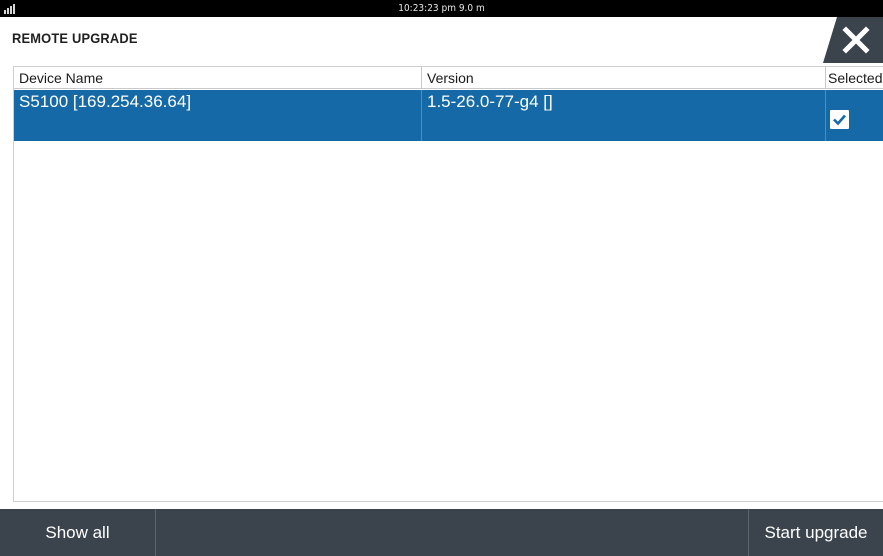 Image resolution: width=883 pixels, height=556 pixels. What do you see at coordinates (61, 78) in the screenshot?
I see `column-header-device-name: Device Name` at bounding box center [61, 78].